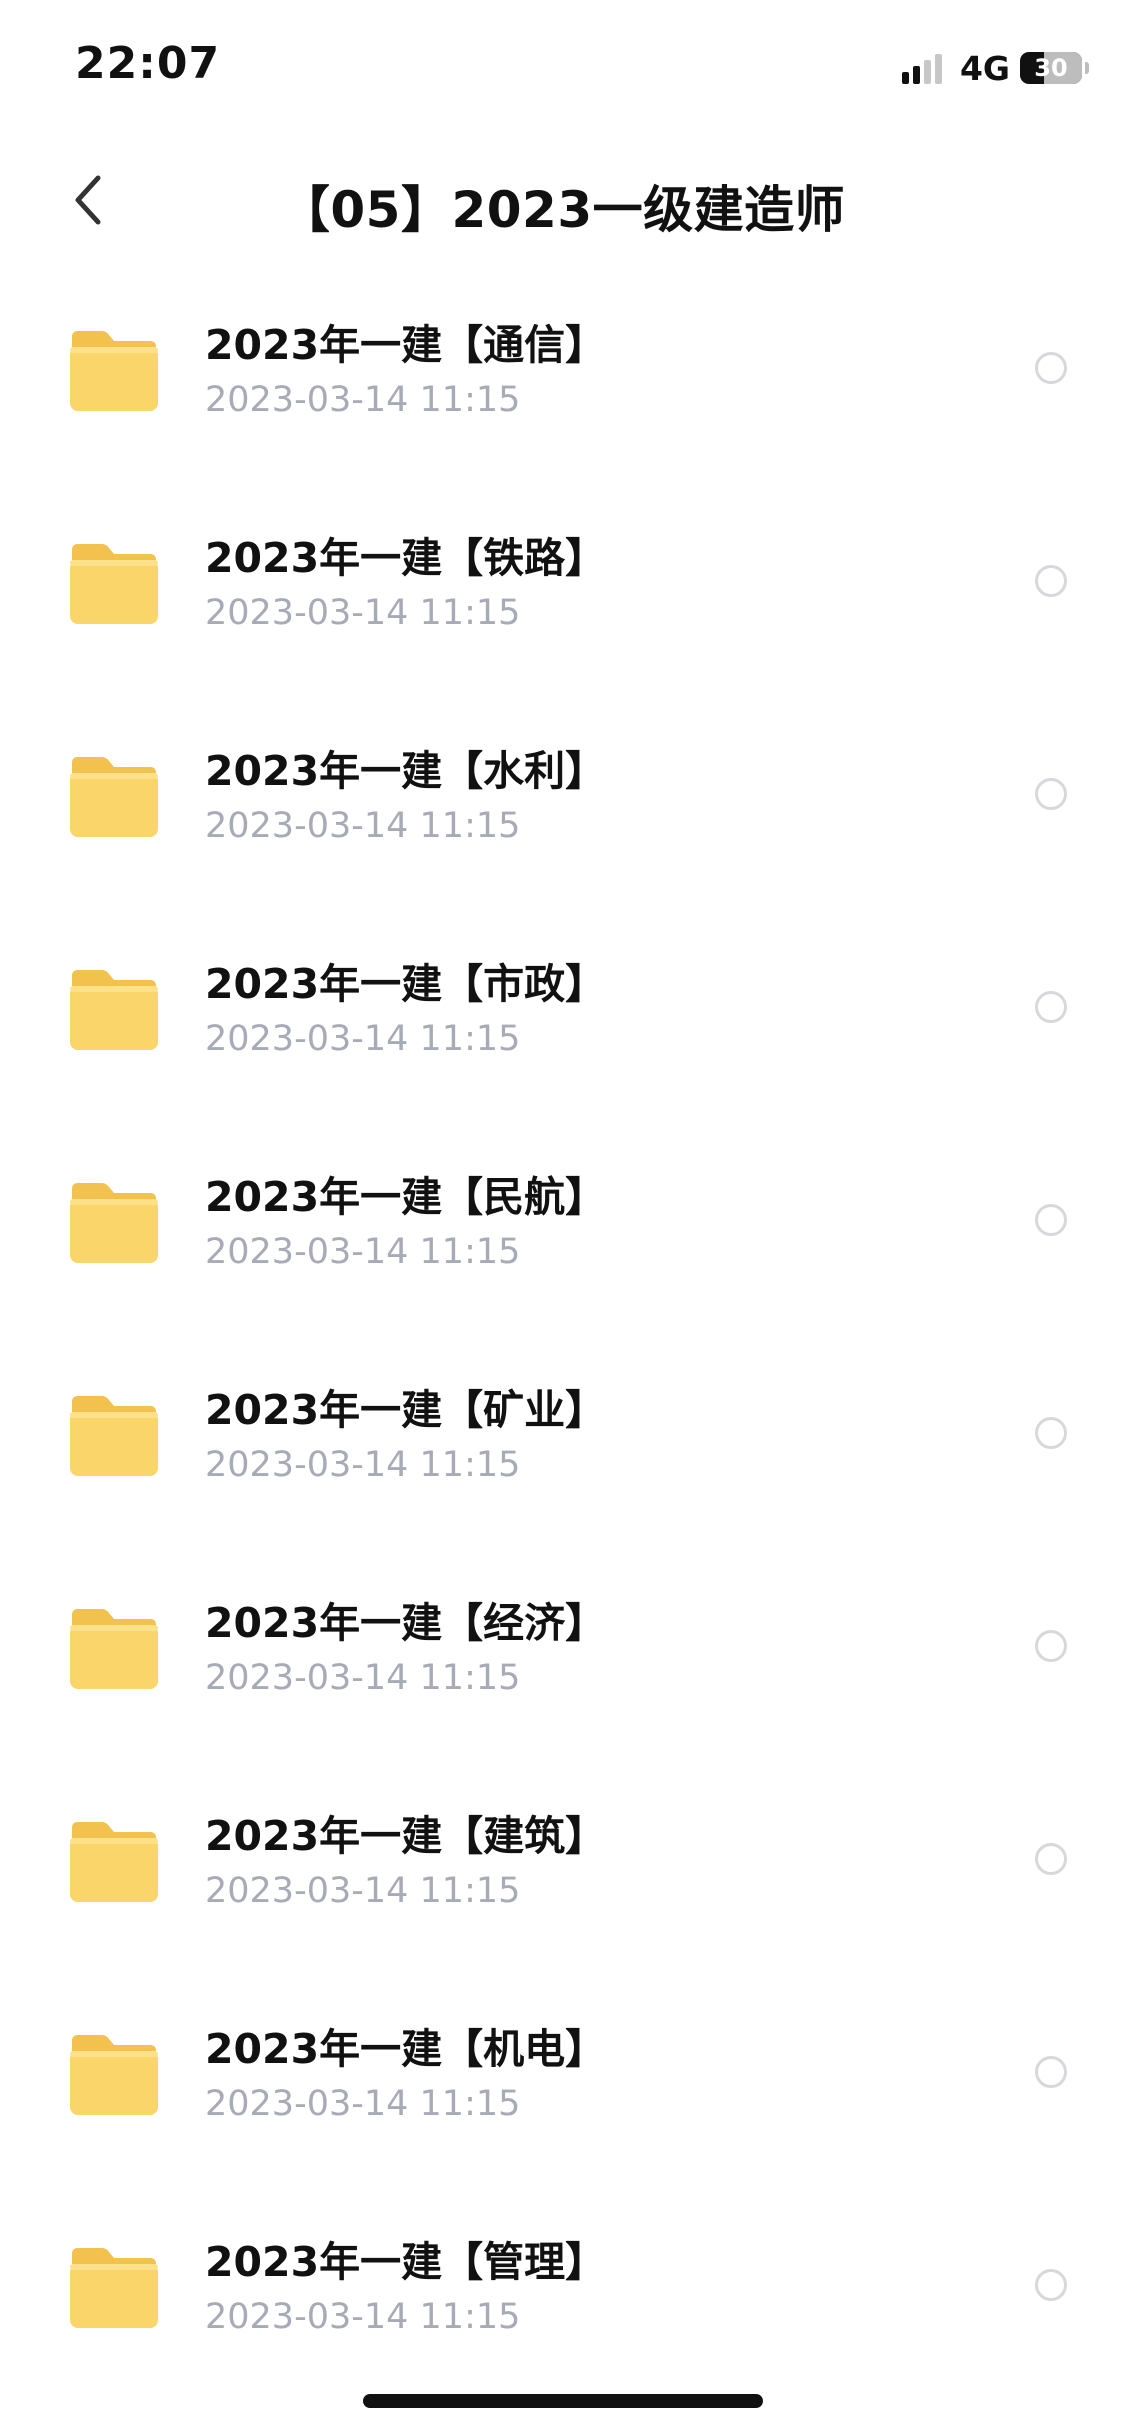 This screenshot has width=1125, height=2436. I want to click on list-item: 2023年一建【建筑】 2023-03-14 11:15, so click(562, 1882).